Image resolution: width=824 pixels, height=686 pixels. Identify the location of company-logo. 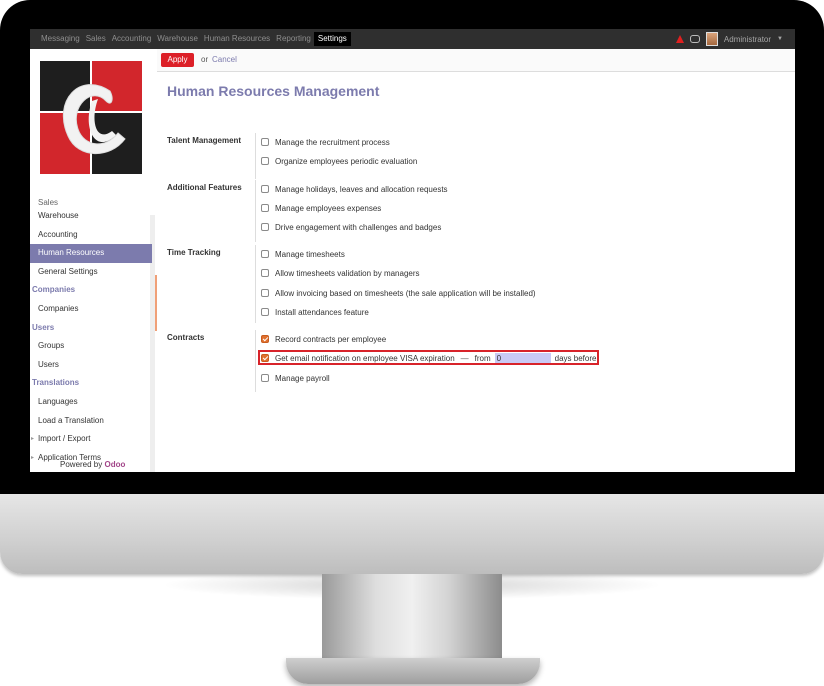
(91, 117).